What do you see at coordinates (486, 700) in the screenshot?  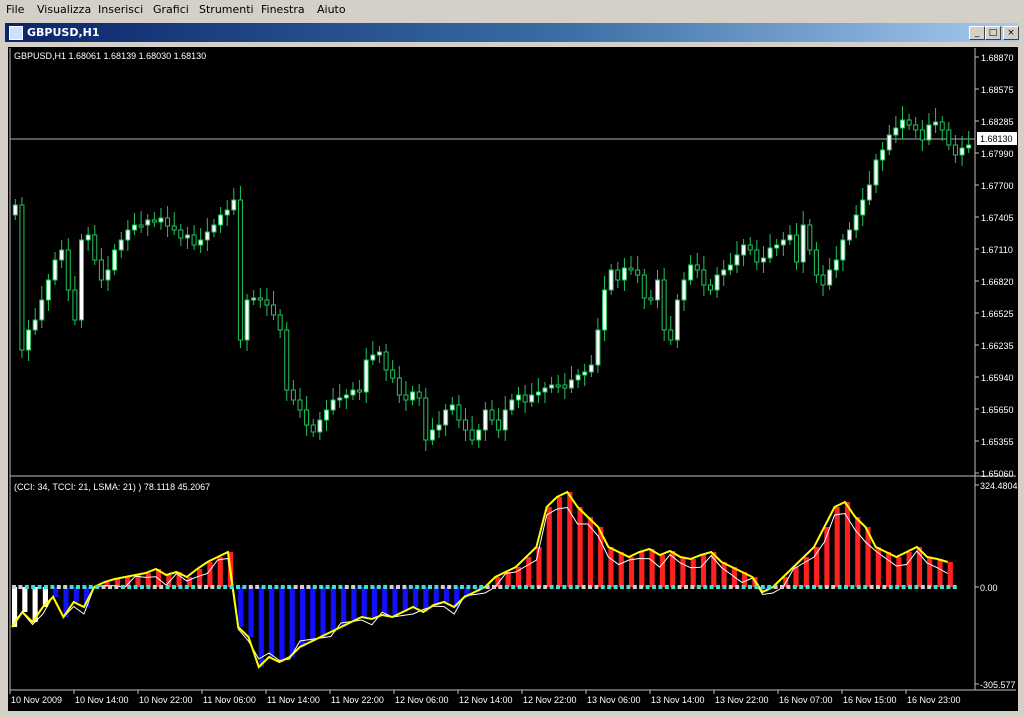 I see `time-axis-label: 12 Nov 14:00` at bounding box center [486, 700].